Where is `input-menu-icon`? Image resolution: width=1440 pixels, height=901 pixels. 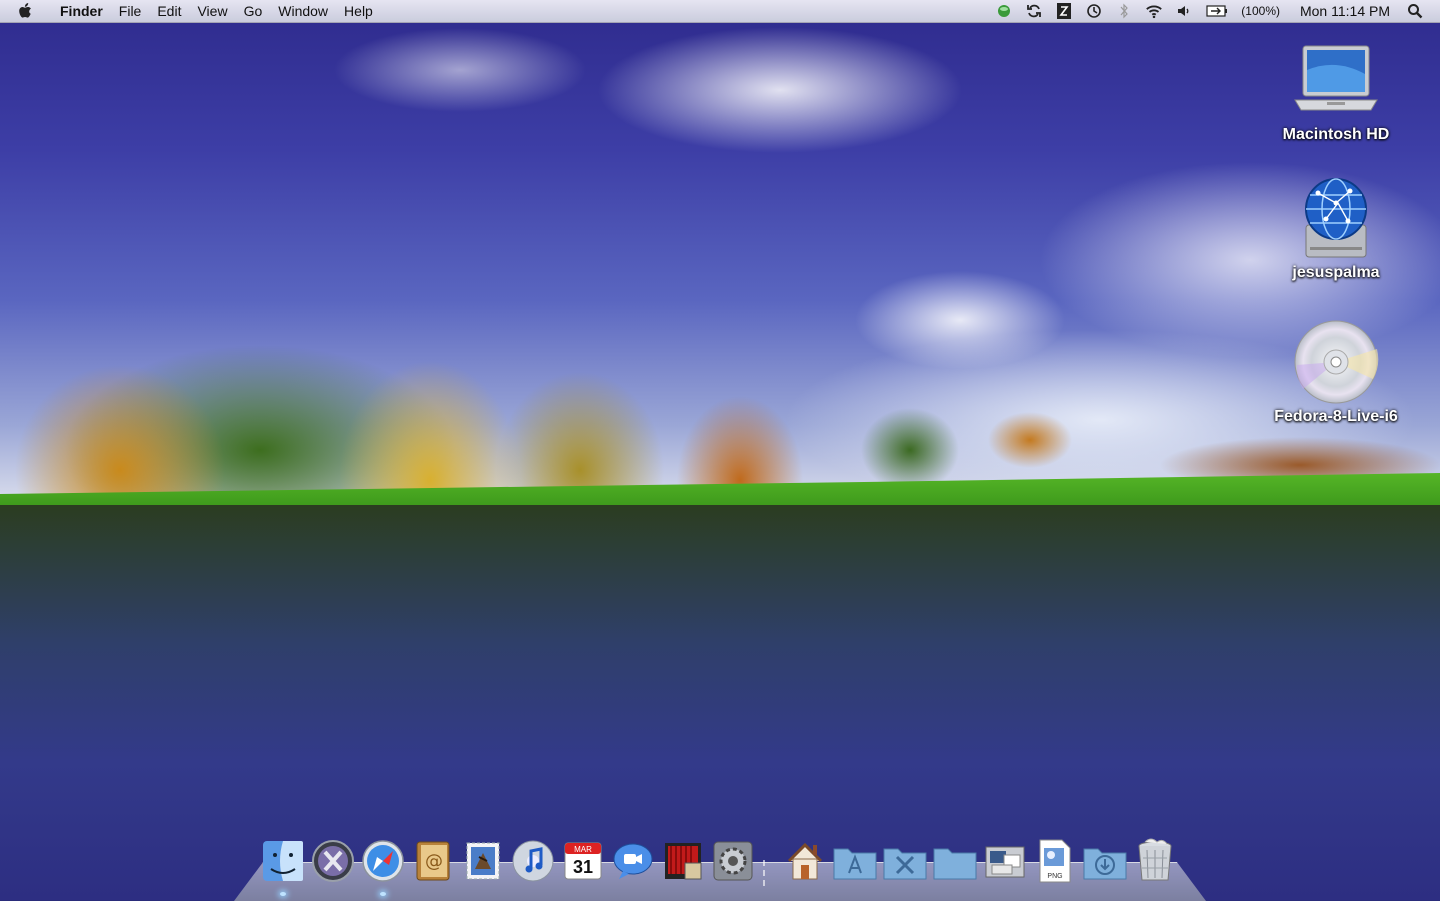
input-menu-icon is located at coordinates (1064, 11).